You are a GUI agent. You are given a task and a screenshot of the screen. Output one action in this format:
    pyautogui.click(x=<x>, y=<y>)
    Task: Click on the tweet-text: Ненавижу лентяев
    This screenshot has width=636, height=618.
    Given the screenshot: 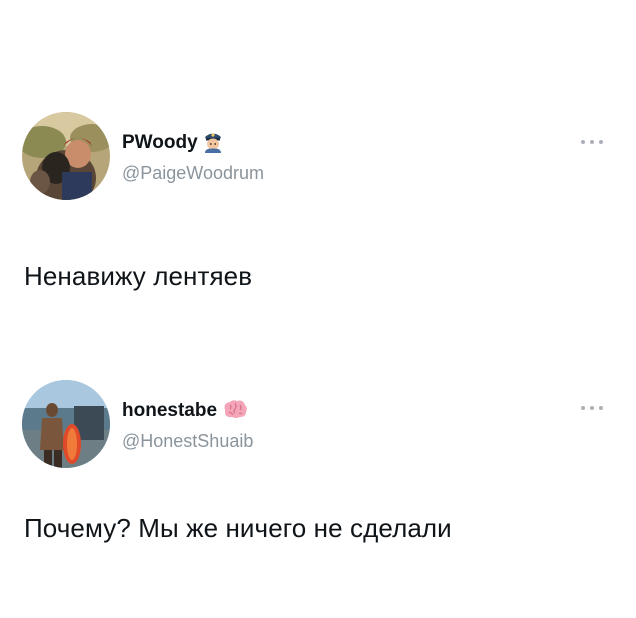 What is the action you would take?
    pyautogui.click(x=138, y=276)
    